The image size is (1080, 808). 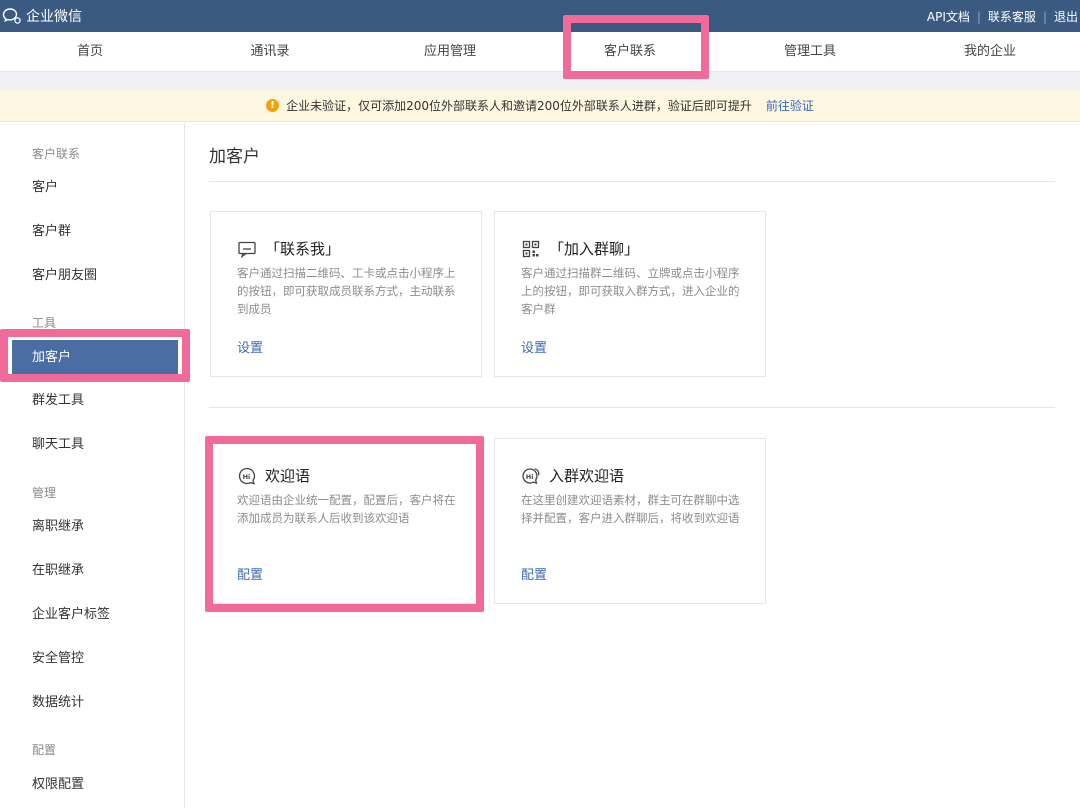 What do you see at coordinates (810, 52) in the screenshot?
I see `nav-management-tools: 管理工具` at bounding box center [810, 52].